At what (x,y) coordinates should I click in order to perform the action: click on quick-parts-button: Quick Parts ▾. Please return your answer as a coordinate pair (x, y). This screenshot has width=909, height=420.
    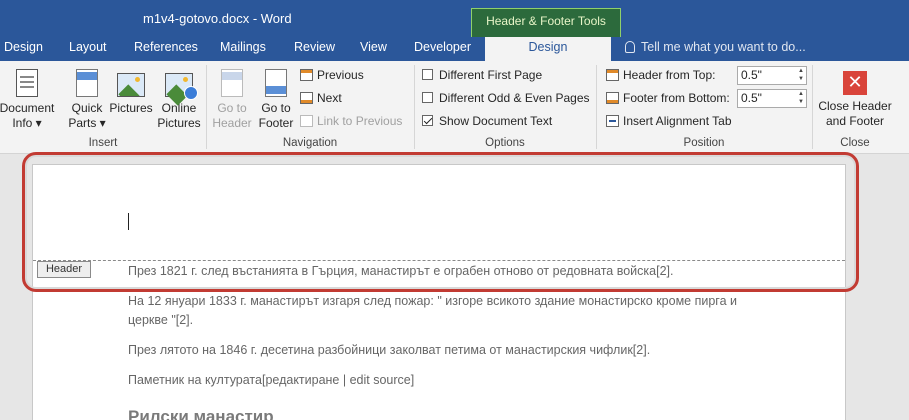
    Looking at the image, I should click on (87, 98).